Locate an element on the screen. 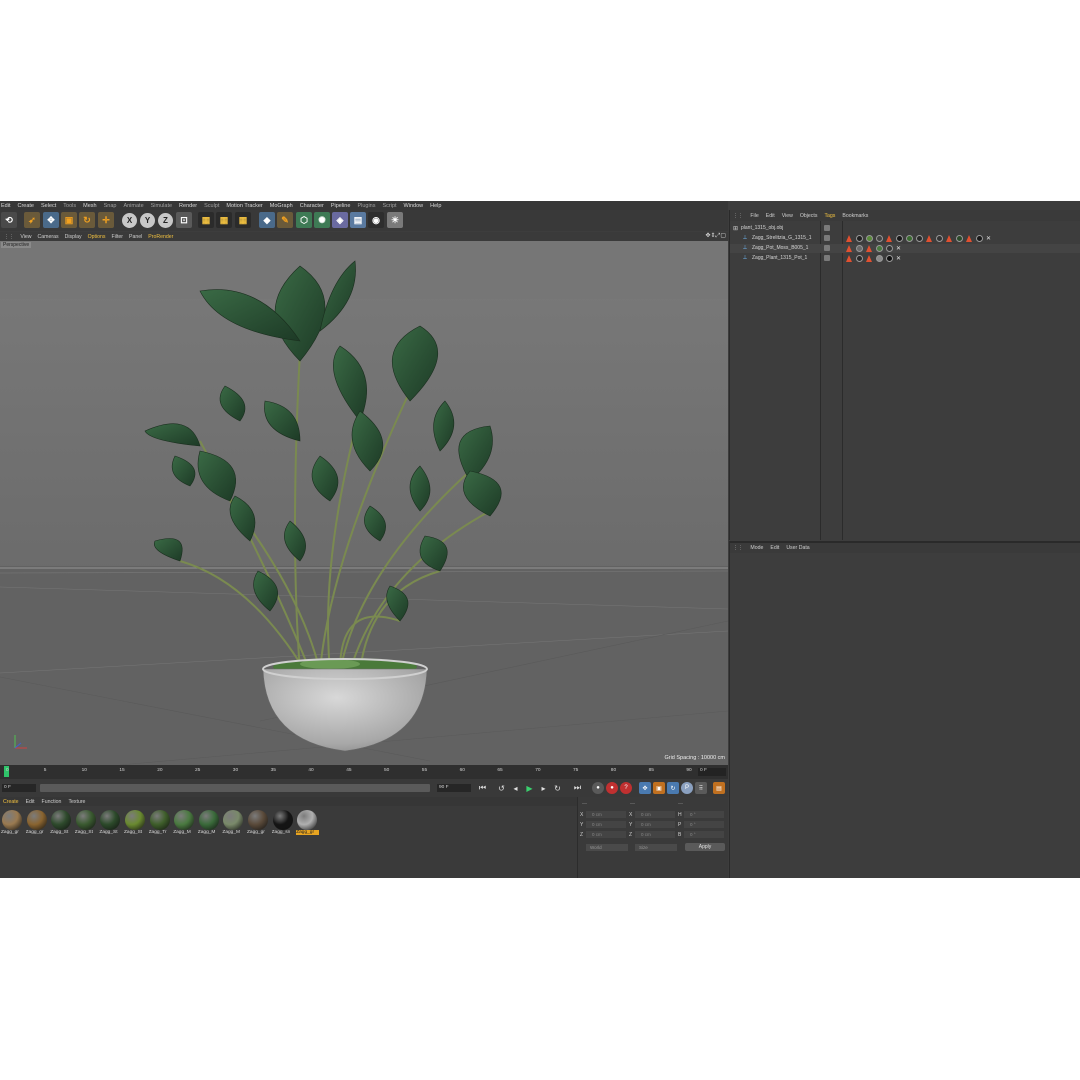 Image resolution: width=1080 pixels, height=1080 pixels. pen-icon: ✎ is located at coordinates (285, 220).